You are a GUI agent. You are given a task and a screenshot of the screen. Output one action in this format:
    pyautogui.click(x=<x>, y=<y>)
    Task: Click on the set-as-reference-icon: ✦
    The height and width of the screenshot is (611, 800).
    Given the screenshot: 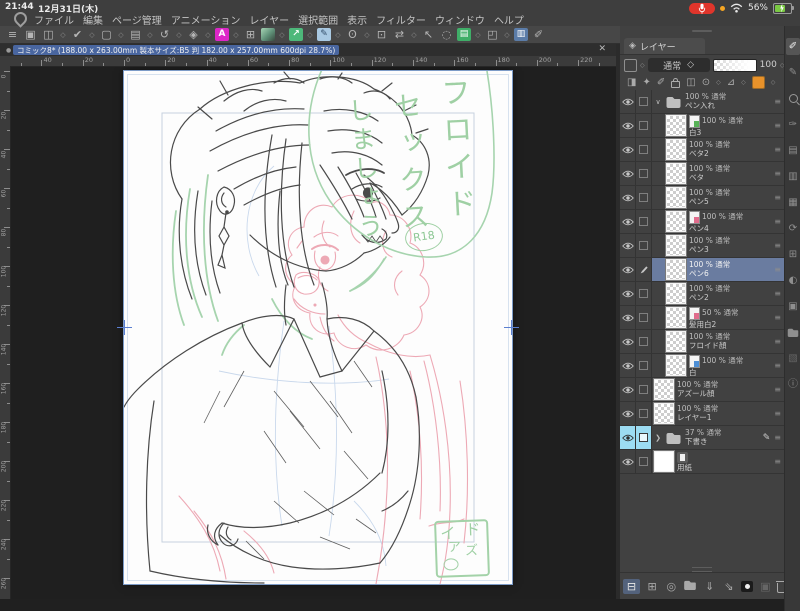 What is the action you would take?
    pyautogui.click(x=646, y=82)
    